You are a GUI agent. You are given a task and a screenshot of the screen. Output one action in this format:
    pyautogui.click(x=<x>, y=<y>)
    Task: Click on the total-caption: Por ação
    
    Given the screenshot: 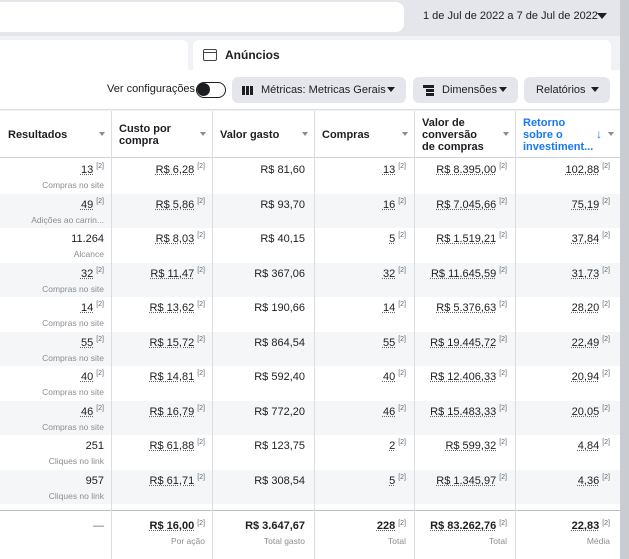 What is the action you would take?
    pyautogui.click(x=187, y=541)
    